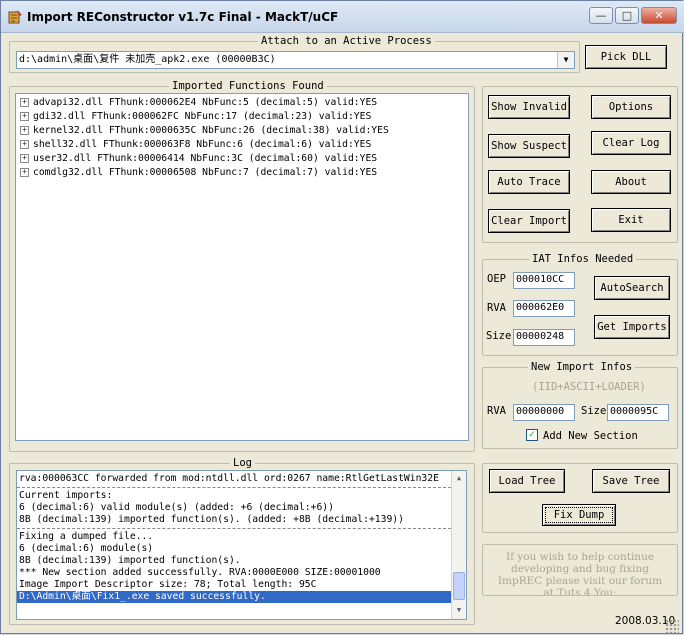 The width and height of the screenshot is (684, 635). Describe the element at coordinates (672, 626) in the screenshot. I see `resize-grip` at that location.